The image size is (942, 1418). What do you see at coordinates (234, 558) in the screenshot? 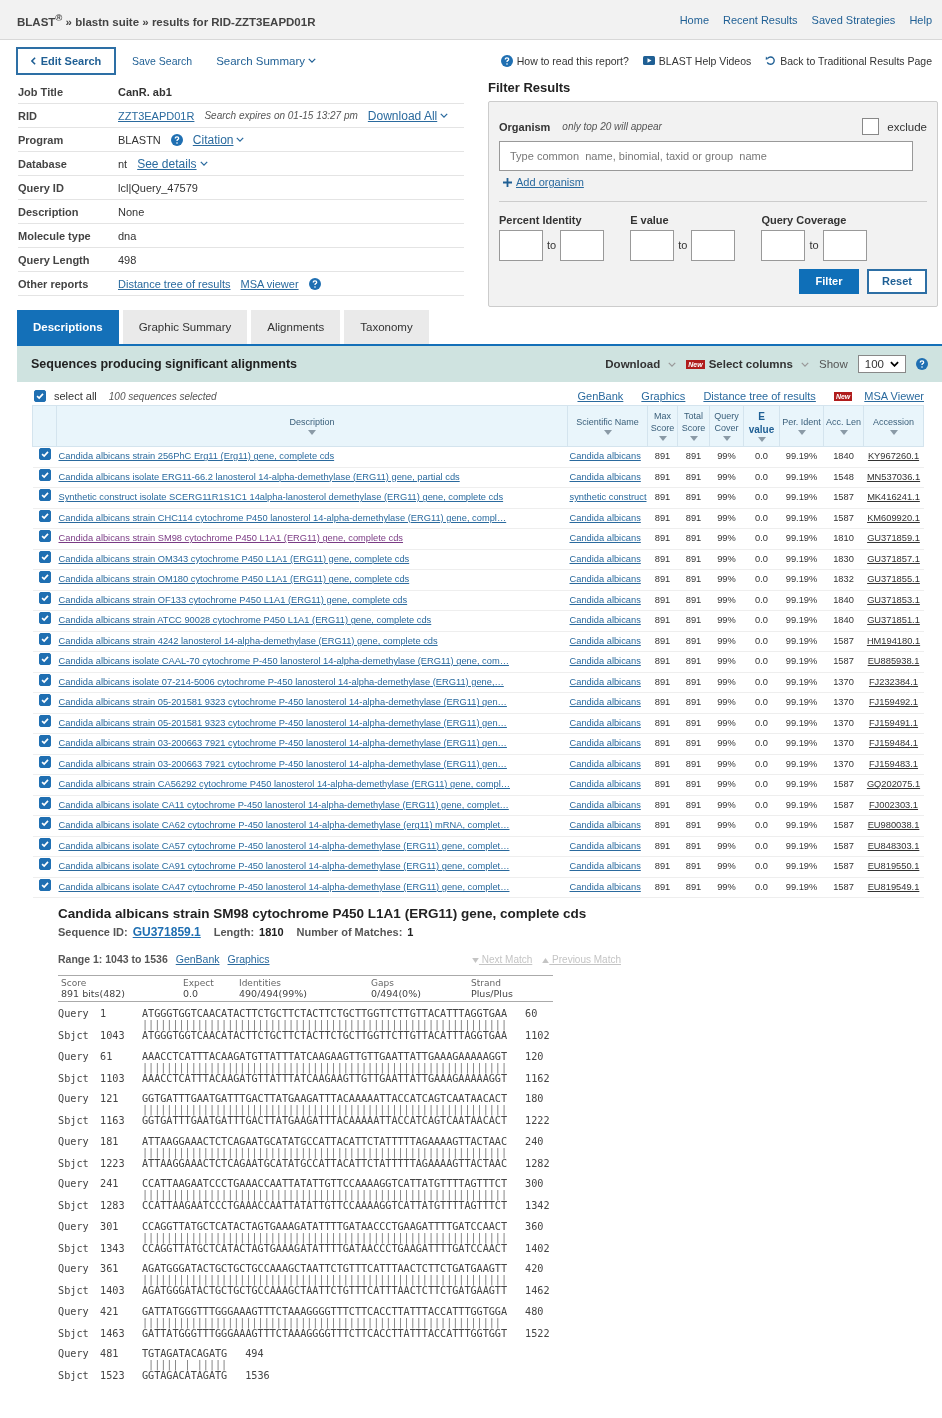
I see `description-link: Candida albicans strain OM343 cytochrome P450 L1A1 (ERG11) gene, complete cds` at bounding box center [234, 558].